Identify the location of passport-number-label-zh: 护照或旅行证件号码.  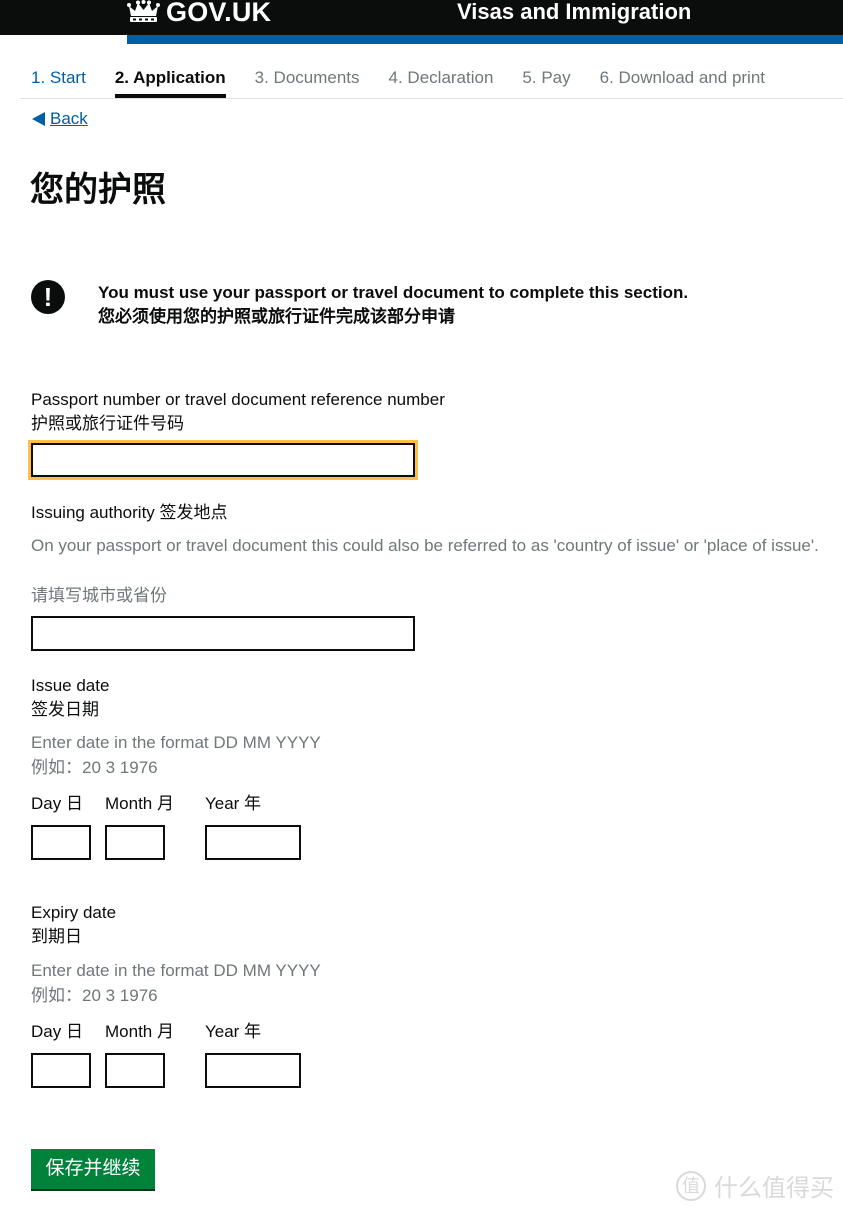
(107, 423).